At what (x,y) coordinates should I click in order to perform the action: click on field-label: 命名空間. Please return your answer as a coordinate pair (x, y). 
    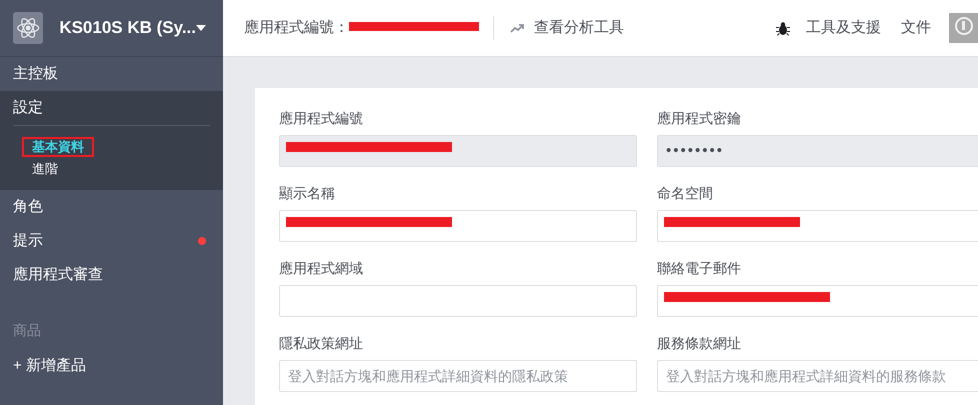
    Looking at the image, I should click on (685, 193).